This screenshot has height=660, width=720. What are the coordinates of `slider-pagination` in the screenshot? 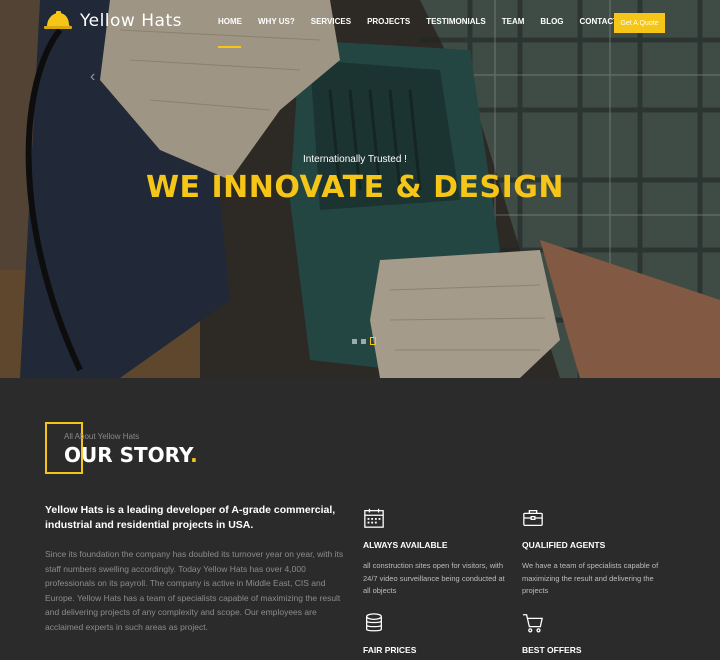 It's located at (364, 341).